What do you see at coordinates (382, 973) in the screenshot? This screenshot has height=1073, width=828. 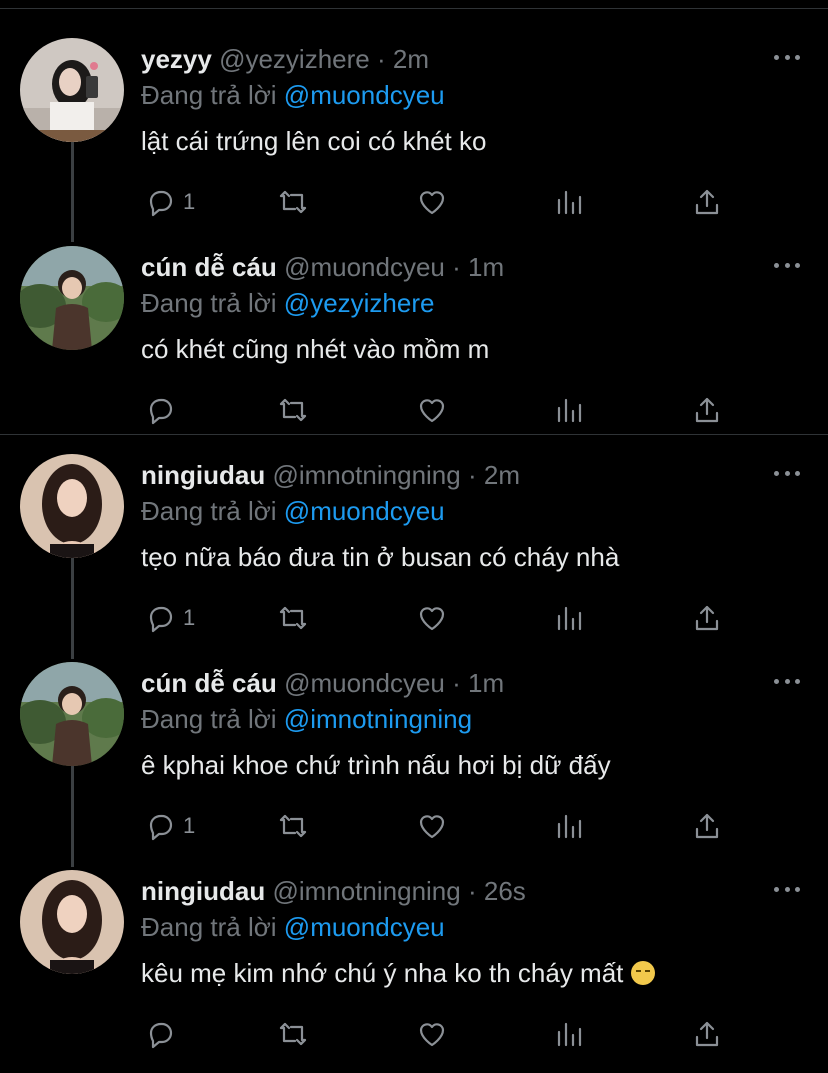 I see `tweet-text: kêu mẹ kim nhớ chú ý nha ko th cháy mất` at bounding box center [382, 973].